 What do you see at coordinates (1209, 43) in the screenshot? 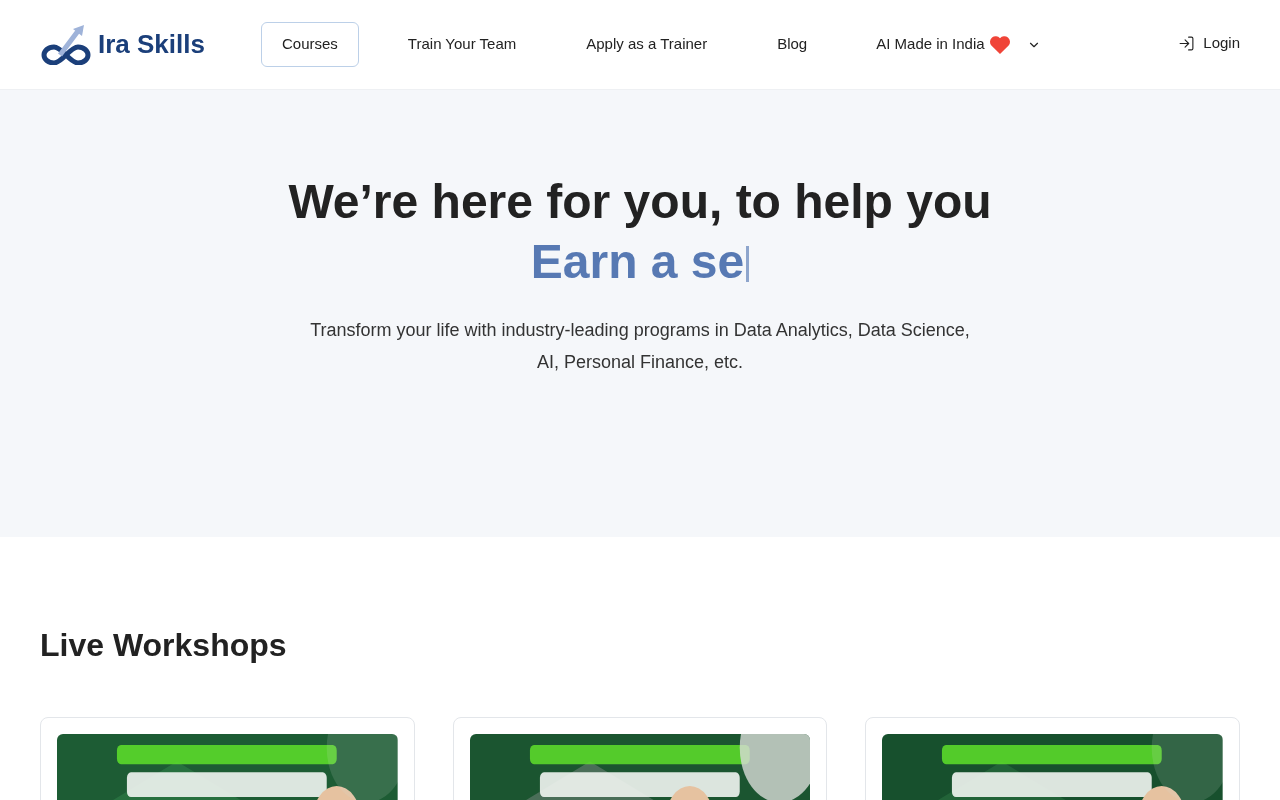
I see `login-button: Login` at bounding box center [1209, 43].